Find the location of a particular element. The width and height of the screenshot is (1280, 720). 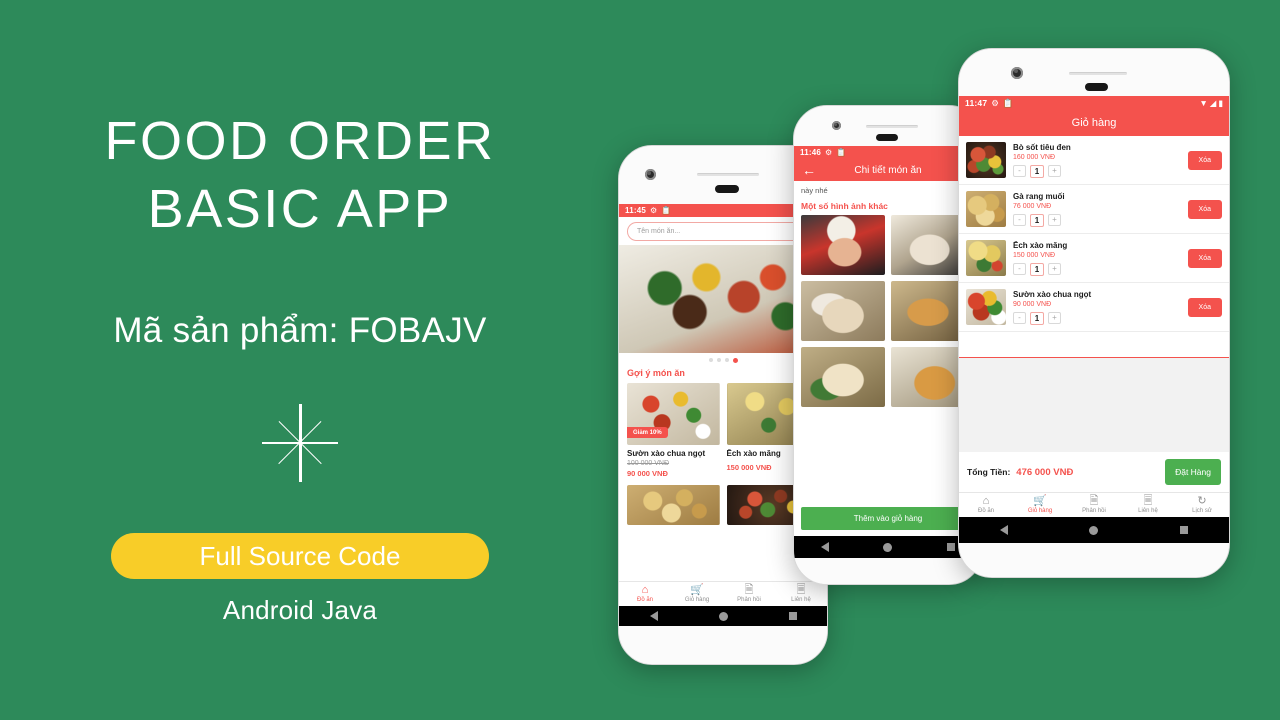

status-time: 11:45 is located at coordinates (636, 210).